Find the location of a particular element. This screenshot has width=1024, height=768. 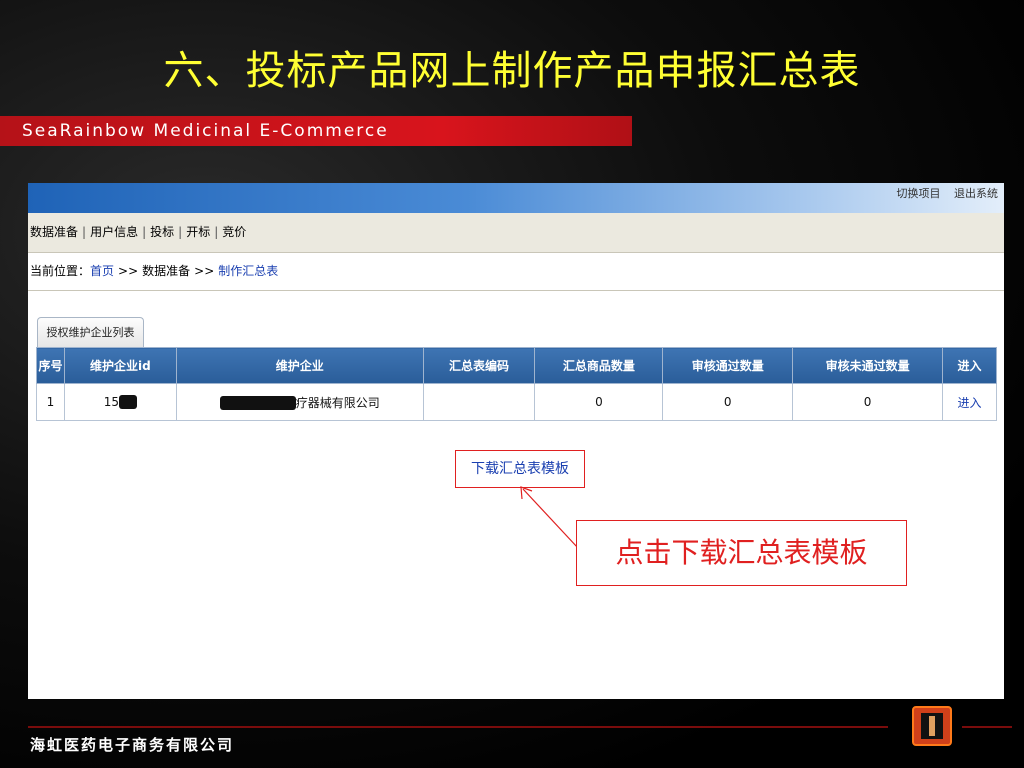

tab-authorized-companies: 授权维护企业列表 is located at coordinates (90, 332).